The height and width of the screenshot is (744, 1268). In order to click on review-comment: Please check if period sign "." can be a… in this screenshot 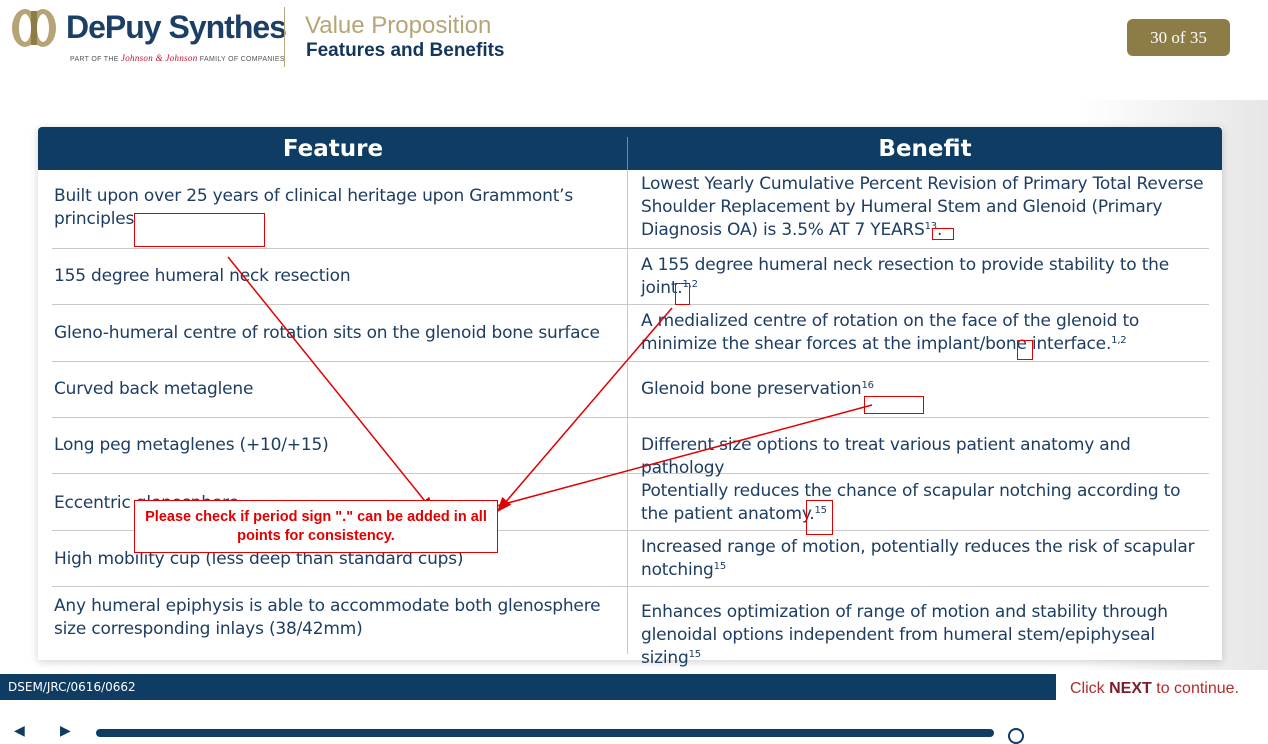, I will do `click(316, 526)`.